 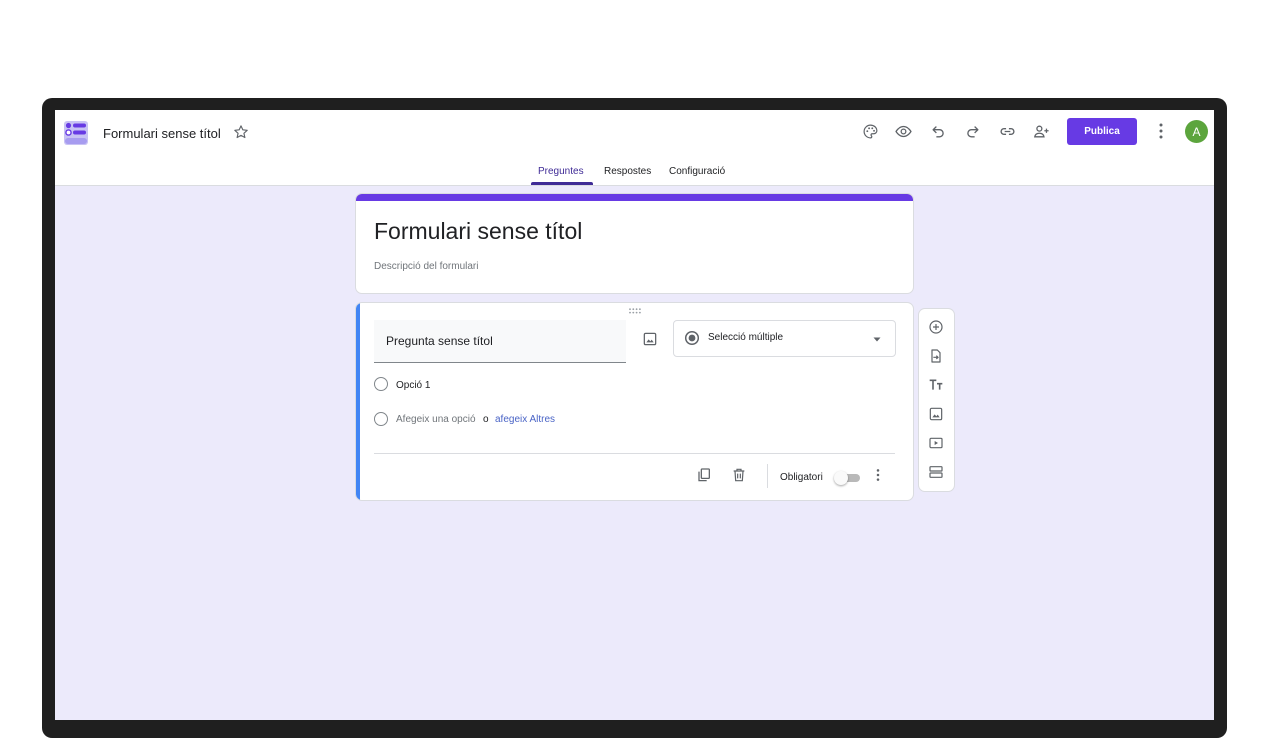 I want to click on more-vert-icon, so click(x=1161, y=131).